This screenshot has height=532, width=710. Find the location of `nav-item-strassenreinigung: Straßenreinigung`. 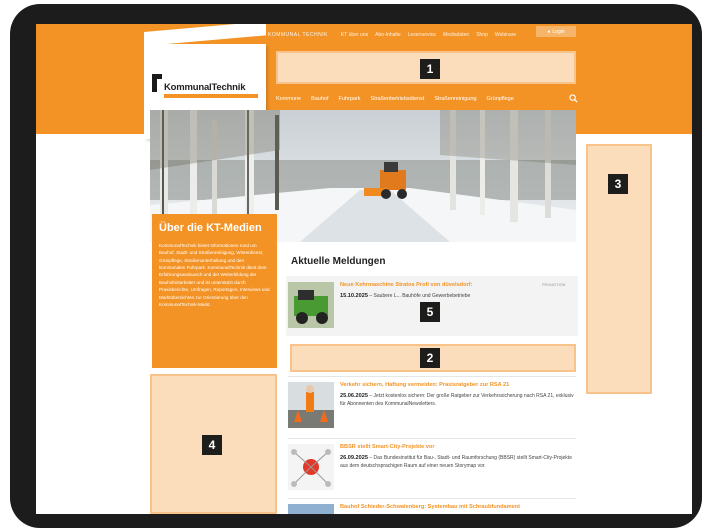

nav-item-strassenreinigung: Straßenreinigung is located at coordinates (455, 99).